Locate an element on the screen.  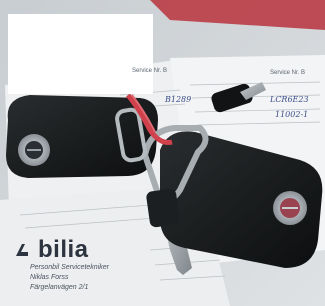
brand-sub-line-2: Niklas Forss is located at coordinates (49, 277).